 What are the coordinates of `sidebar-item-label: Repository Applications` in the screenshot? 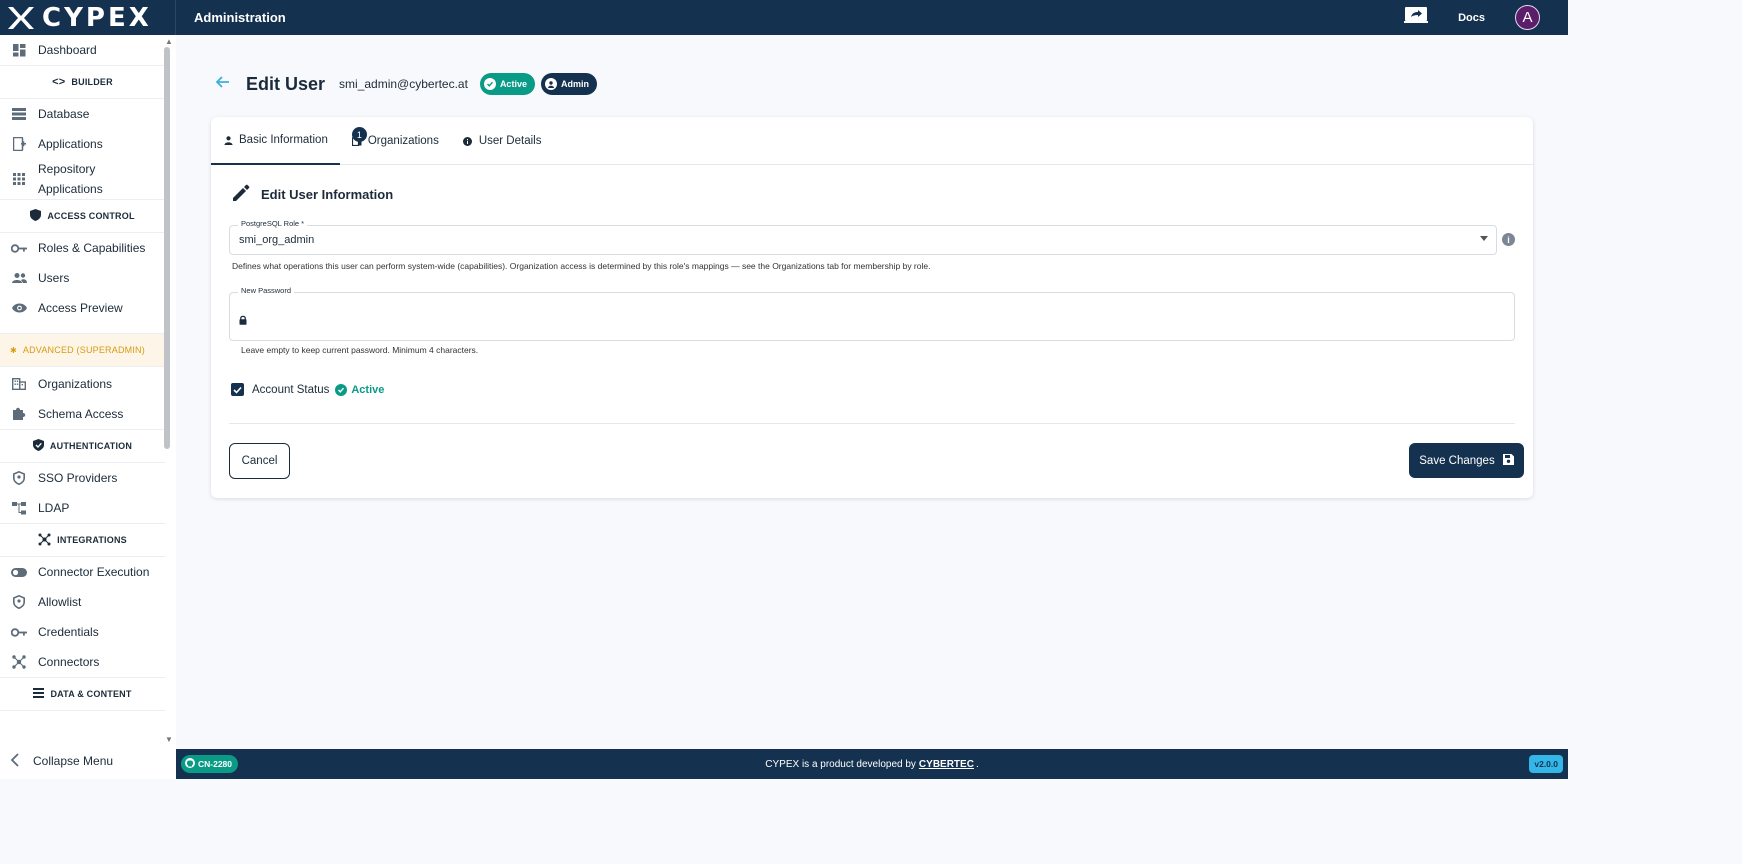 It's located at (70, 179).